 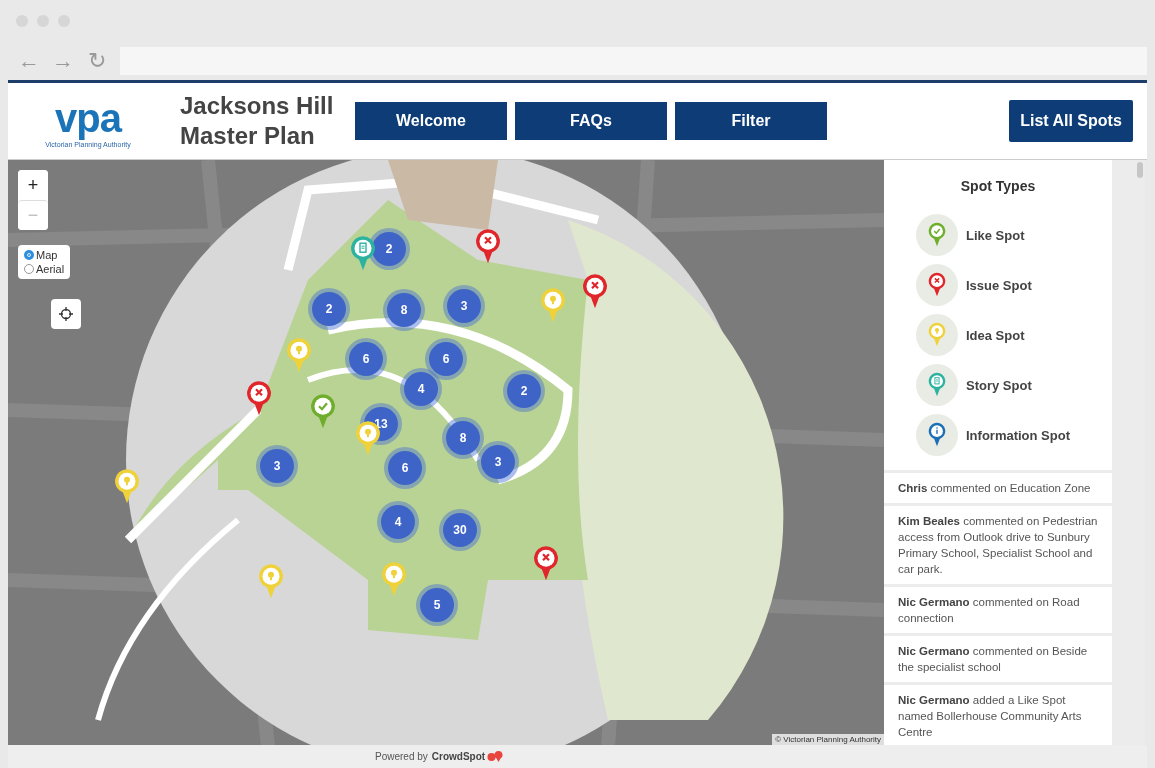 I want to click on spot-type-label: Like Spot, so click(x=995, y=235).